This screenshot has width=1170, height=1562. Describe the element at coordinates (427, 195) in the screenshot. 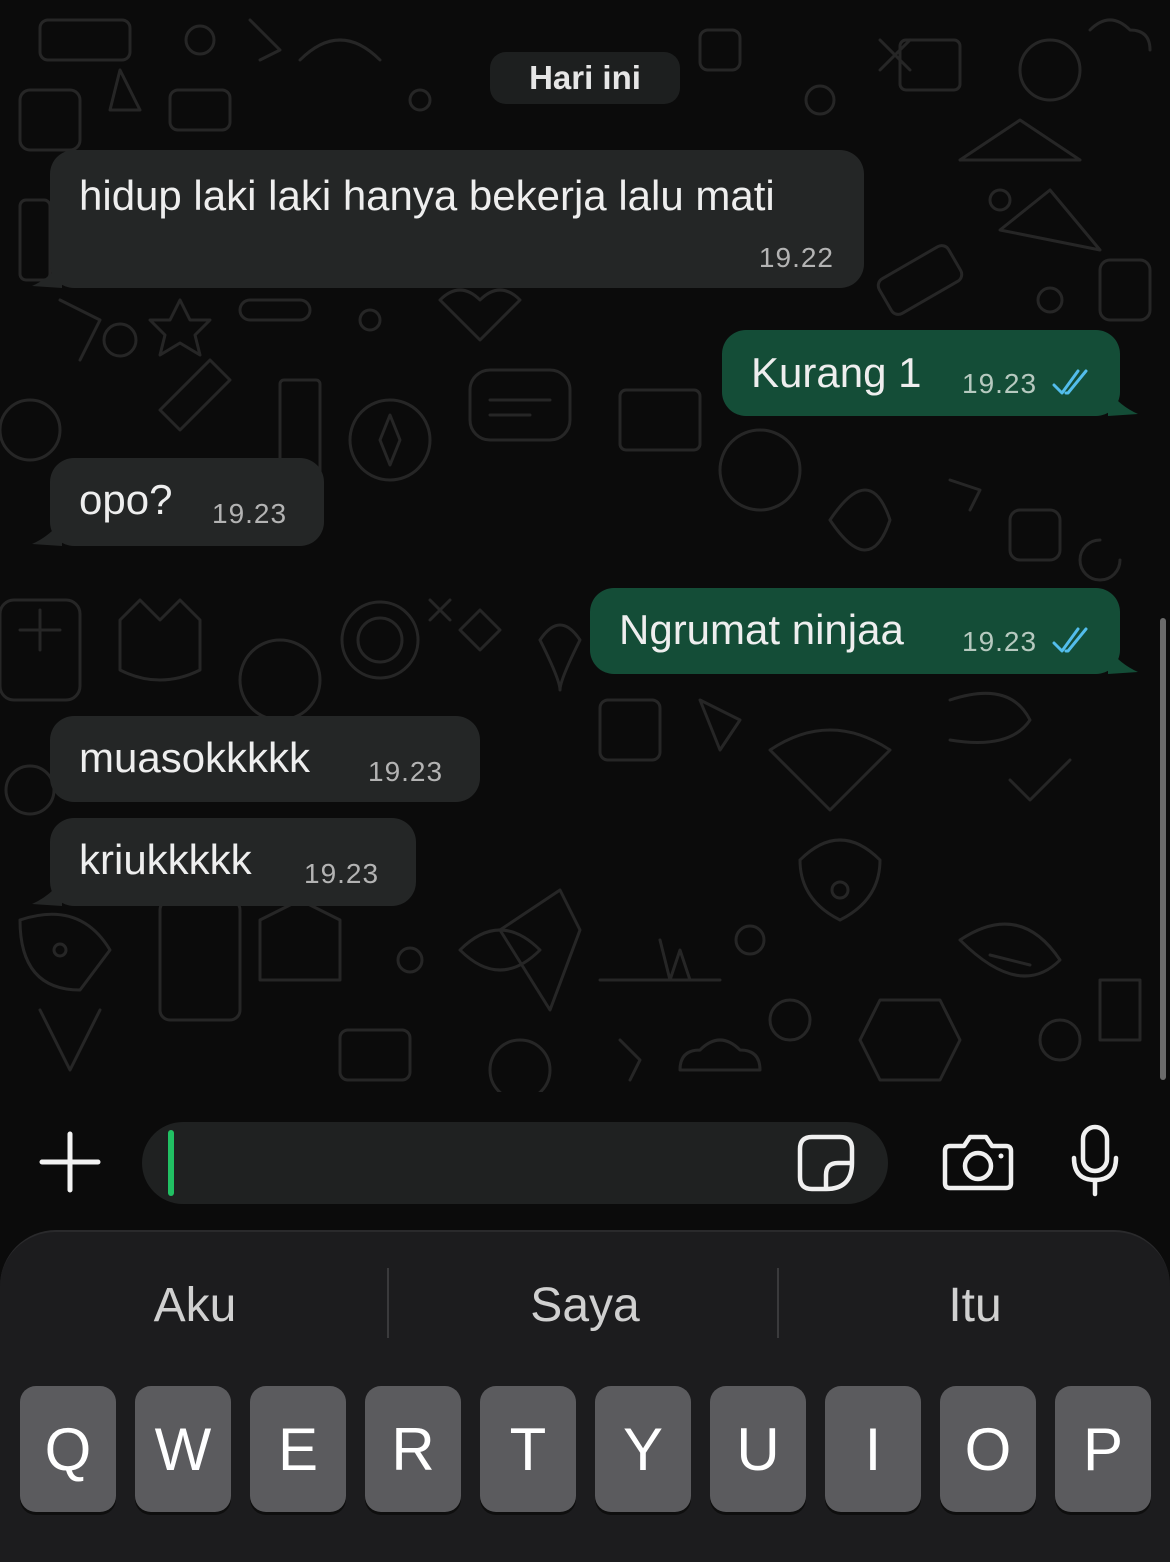

I see `message-text: hidup laki laki hanya bekerja lalu mati` at that location.